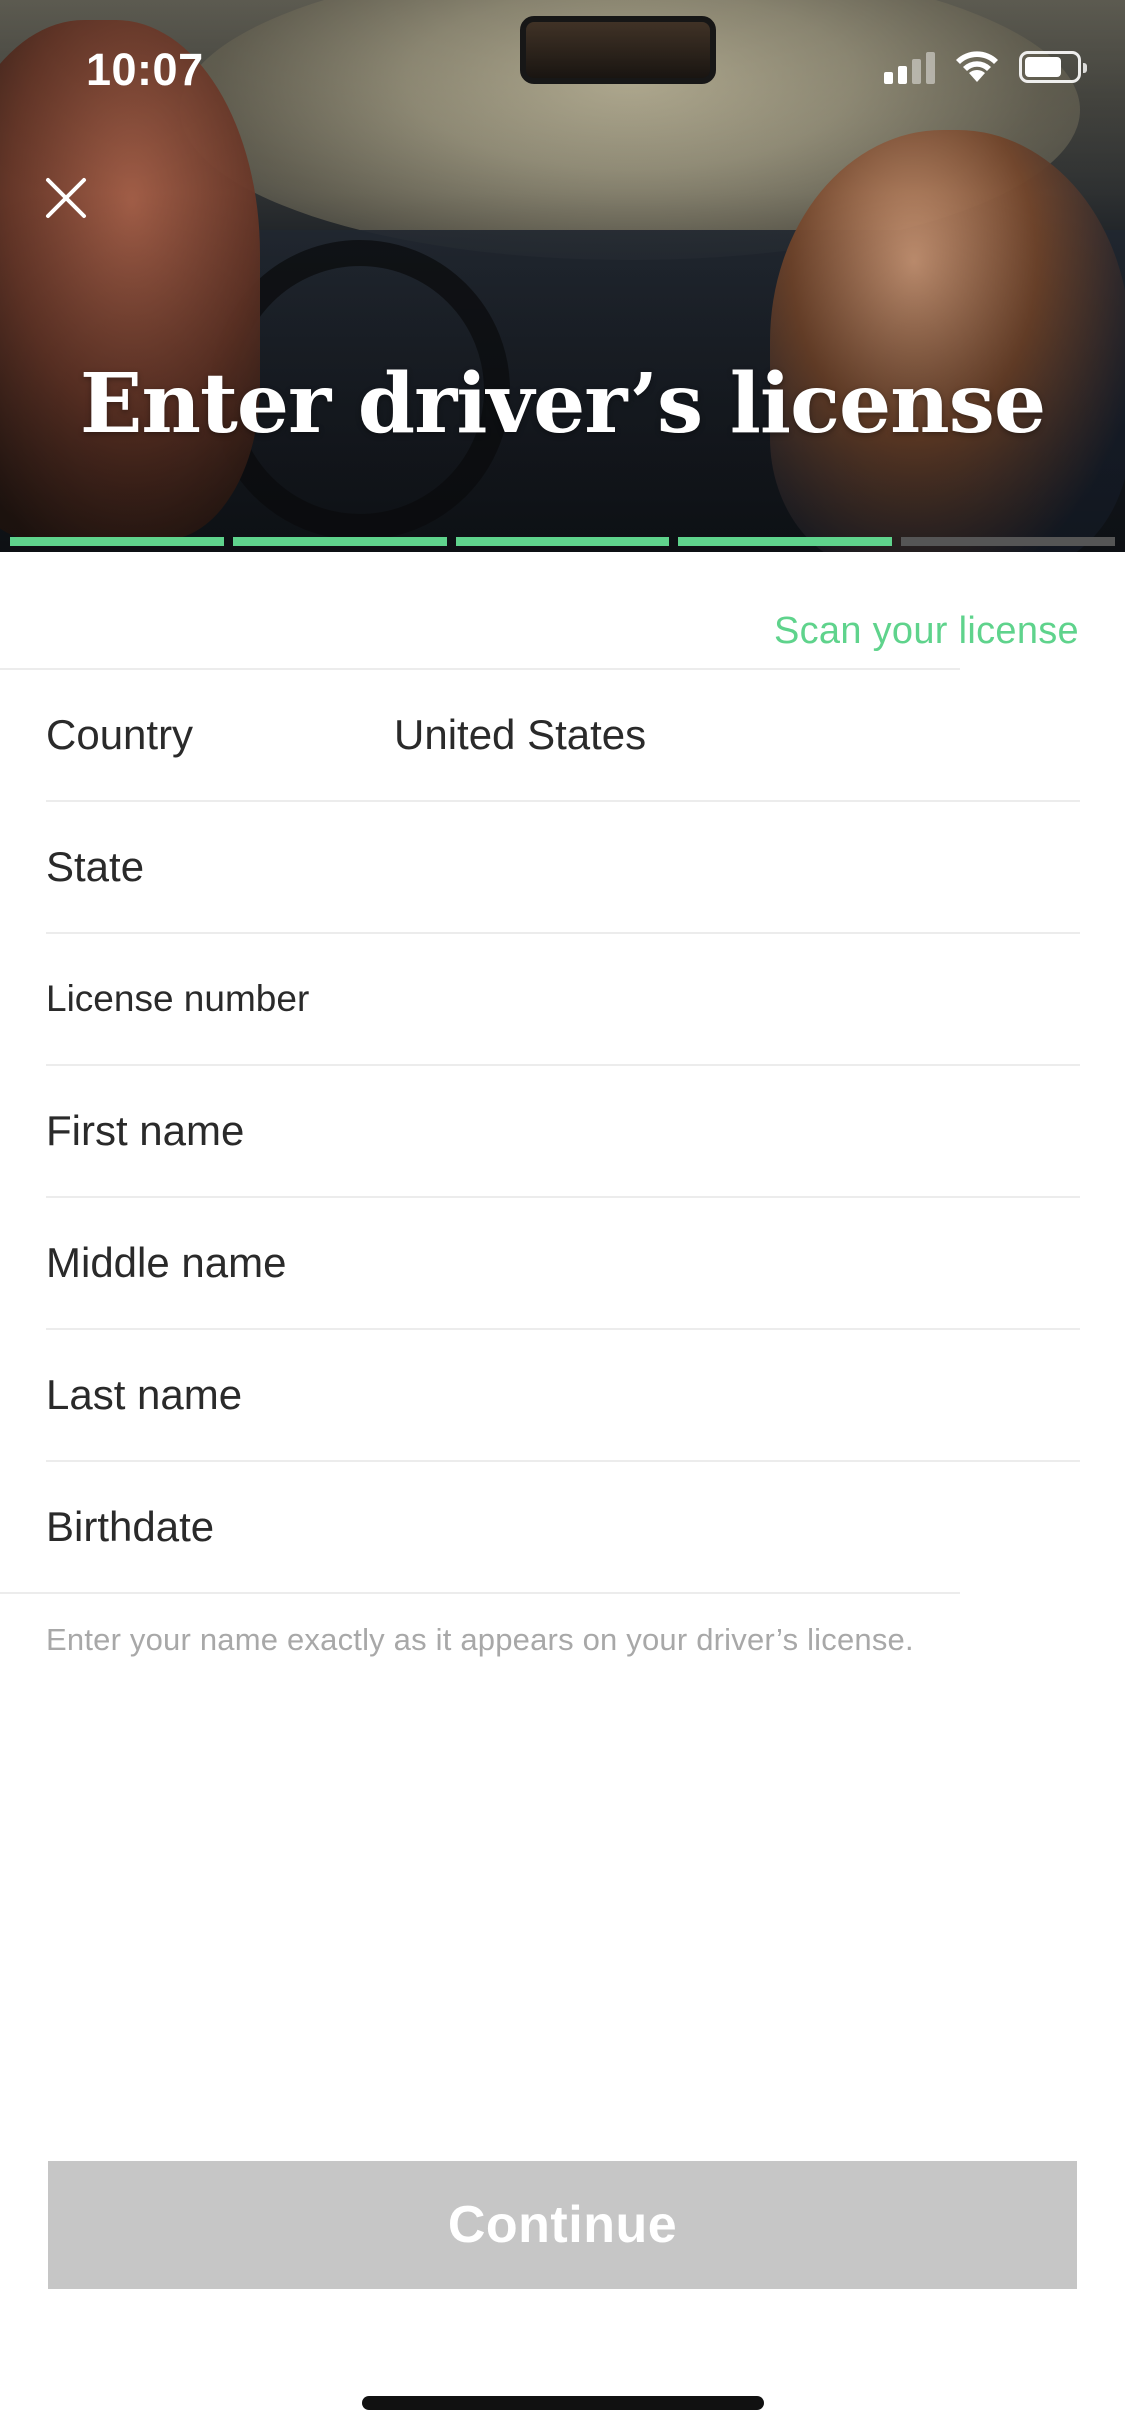  I want to click on last-name-label: Last name, so click(144, 1394).